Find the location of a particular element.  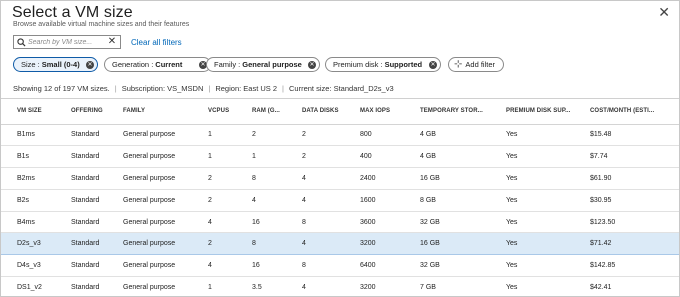

filter-pill-value: Supported is located at coordinates (403, 64).